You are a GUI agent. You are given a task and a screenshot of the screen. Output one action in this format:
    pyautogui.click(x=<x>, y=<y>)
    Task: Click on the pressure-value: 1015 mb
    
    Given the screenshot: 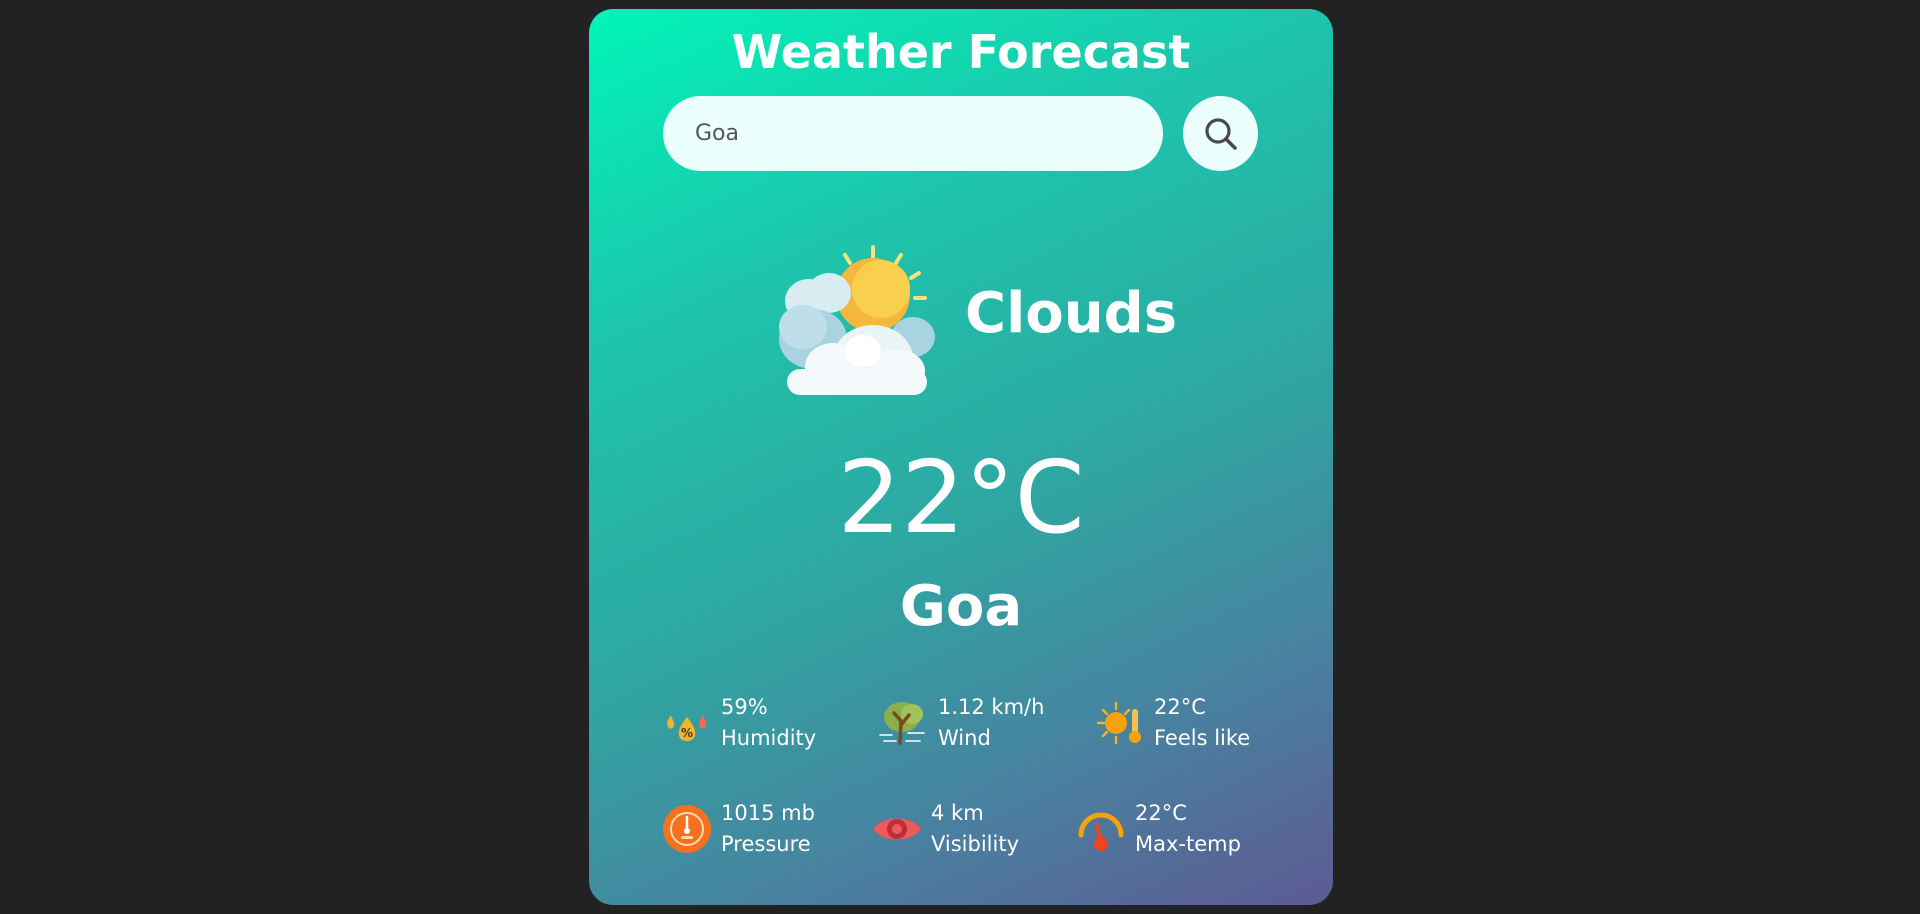 What is the action you would take?
    pyautogui.click(x=768, y=813)
    